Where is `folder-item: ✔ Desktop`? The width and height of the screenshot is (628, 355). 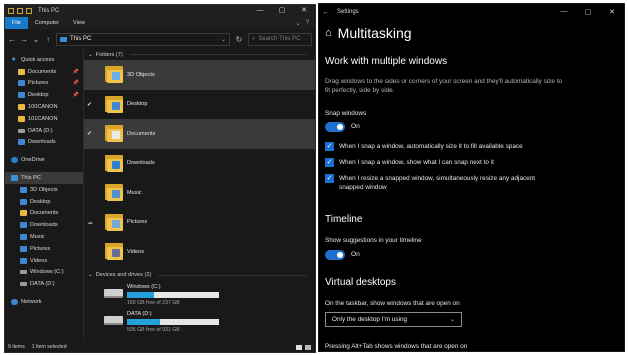
folder-item: ✔ Desktop is located at coordinates (199, 105).